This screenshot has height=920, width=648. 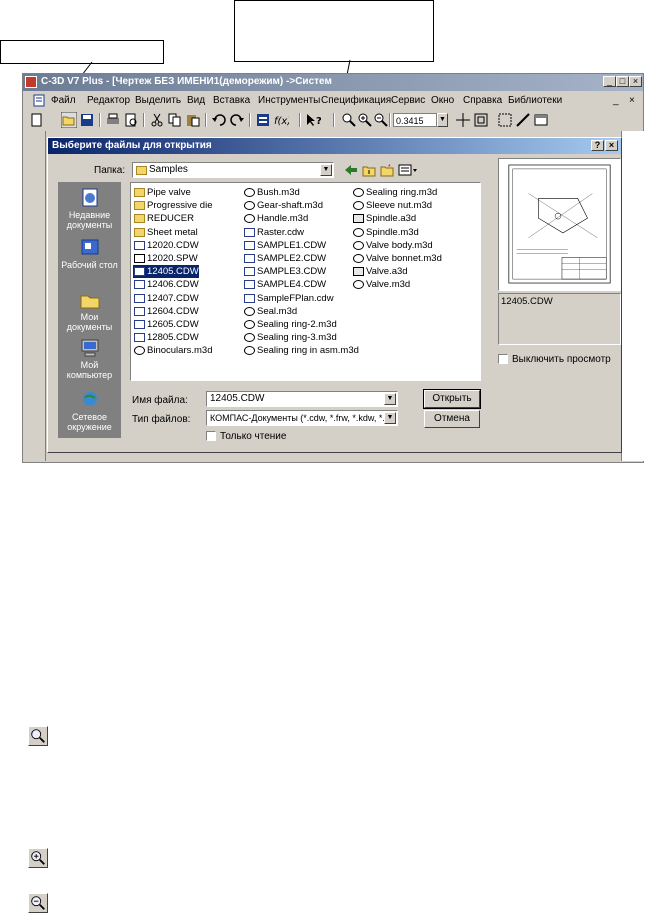 What do you see at coordinates (63, 100) in the screenshot?
I see `menu-file: Файл` at bounding box center [63, 100].